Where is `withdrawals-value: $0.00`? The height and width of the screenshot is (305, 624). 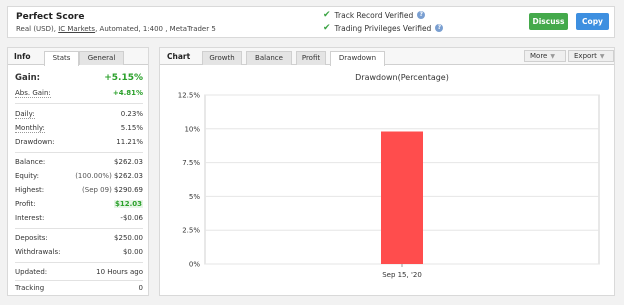
withdrawals-value: $0.00 is located at coordinates (132, 252).